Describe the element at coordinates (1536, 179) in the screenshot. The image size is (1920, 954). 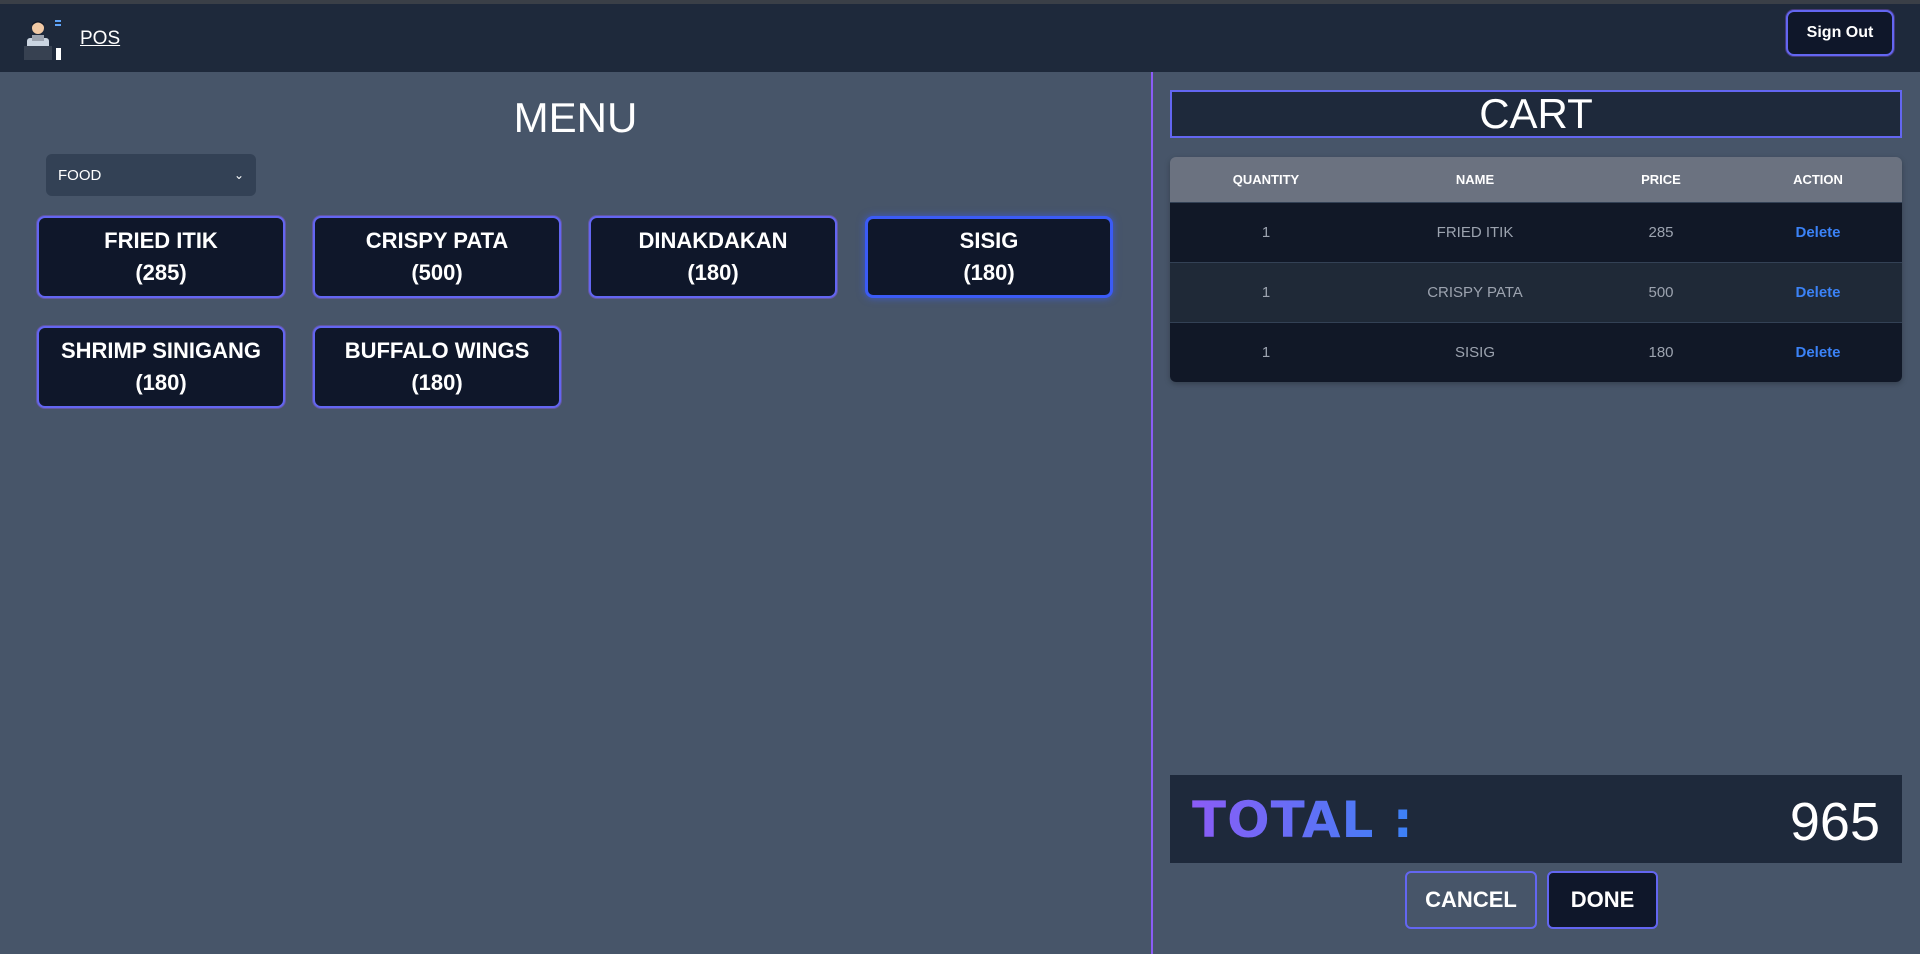
I see `cart-table-header: QUANTITY NAME PRICE ACTION` at that location.